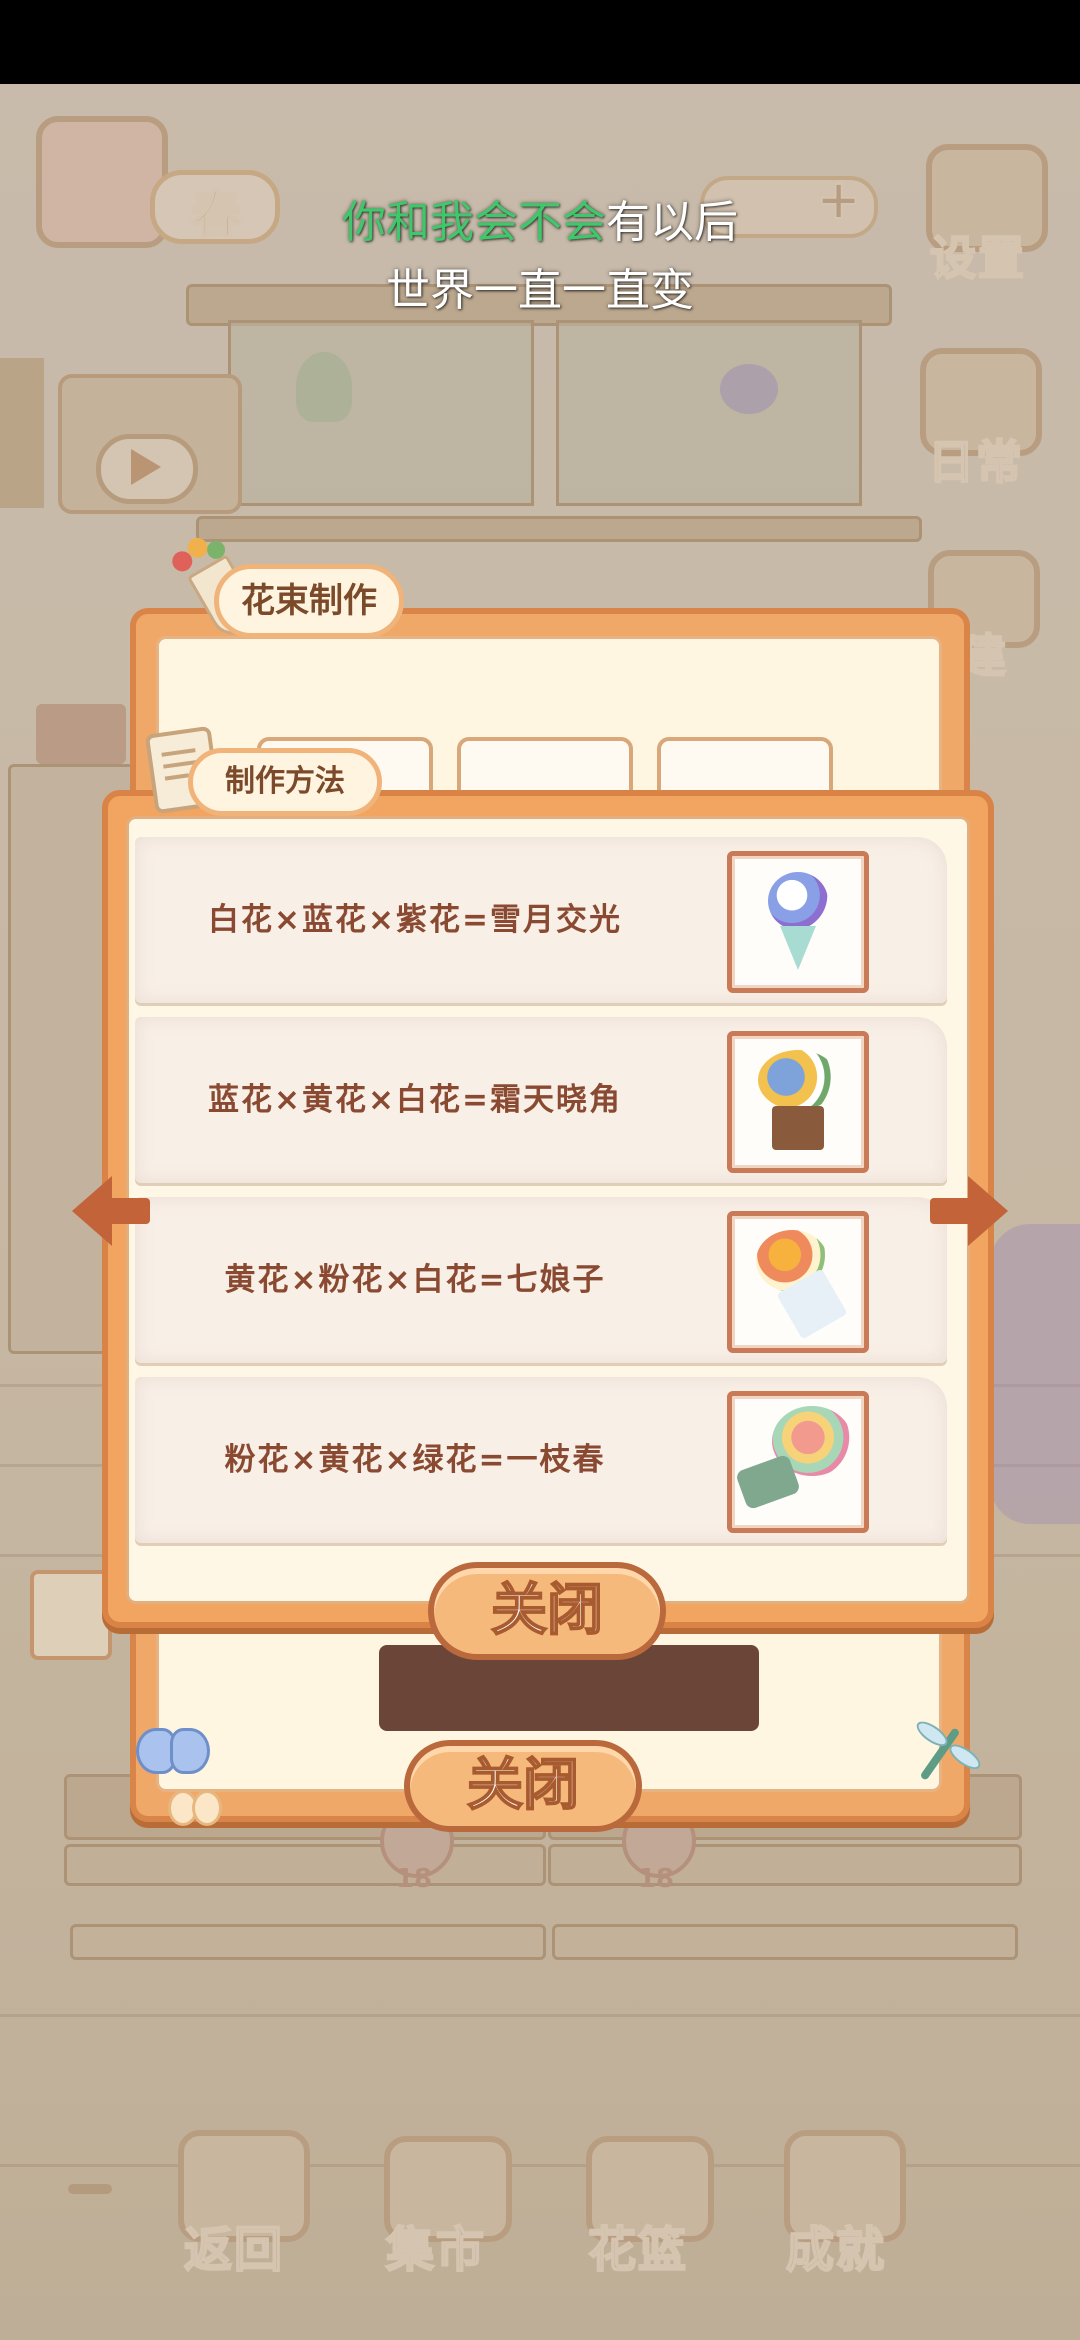 The image size is (1080, 2340). Describe the element at coordinates (798, 1462) in the screenshot. I see `bouquet-pink-green-icon` at that location.